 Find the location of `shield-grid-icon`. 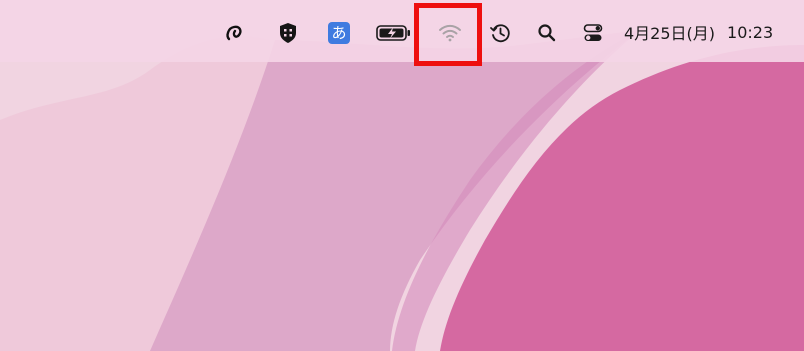

shield-grid-icon is located at coordinates (288, 33).